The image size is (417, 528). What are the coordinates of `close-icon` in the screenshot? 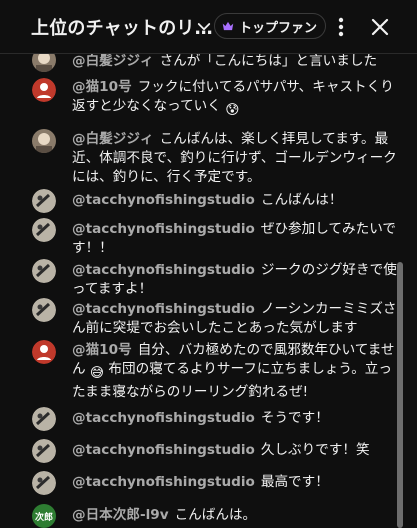 It's located at (380, 27).